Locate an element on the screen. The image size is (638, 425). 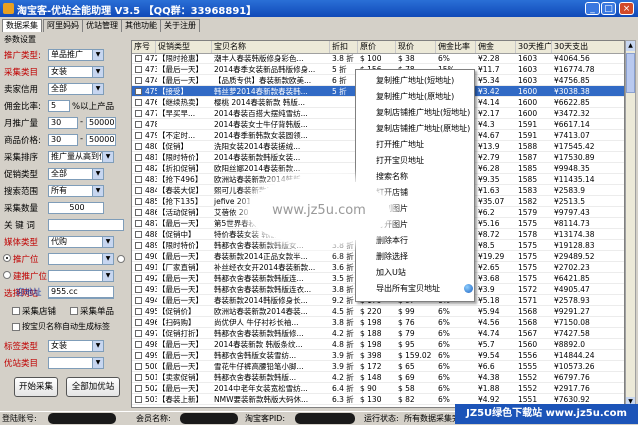
scroll-up-icon: ▲ is located at coordinates (630, 46).